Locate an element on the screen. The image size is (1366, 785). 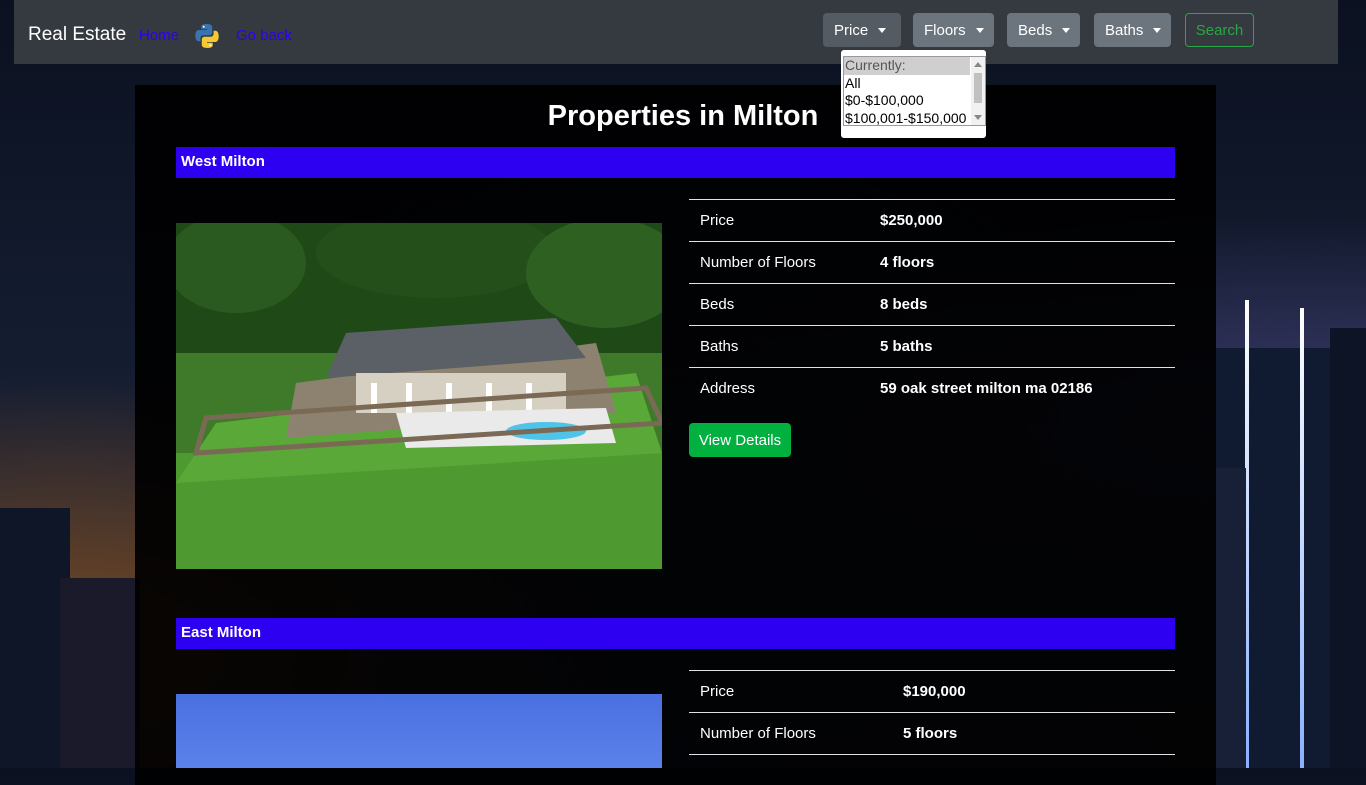
detail-value: 4 floors is located at coordinates (907, 262).